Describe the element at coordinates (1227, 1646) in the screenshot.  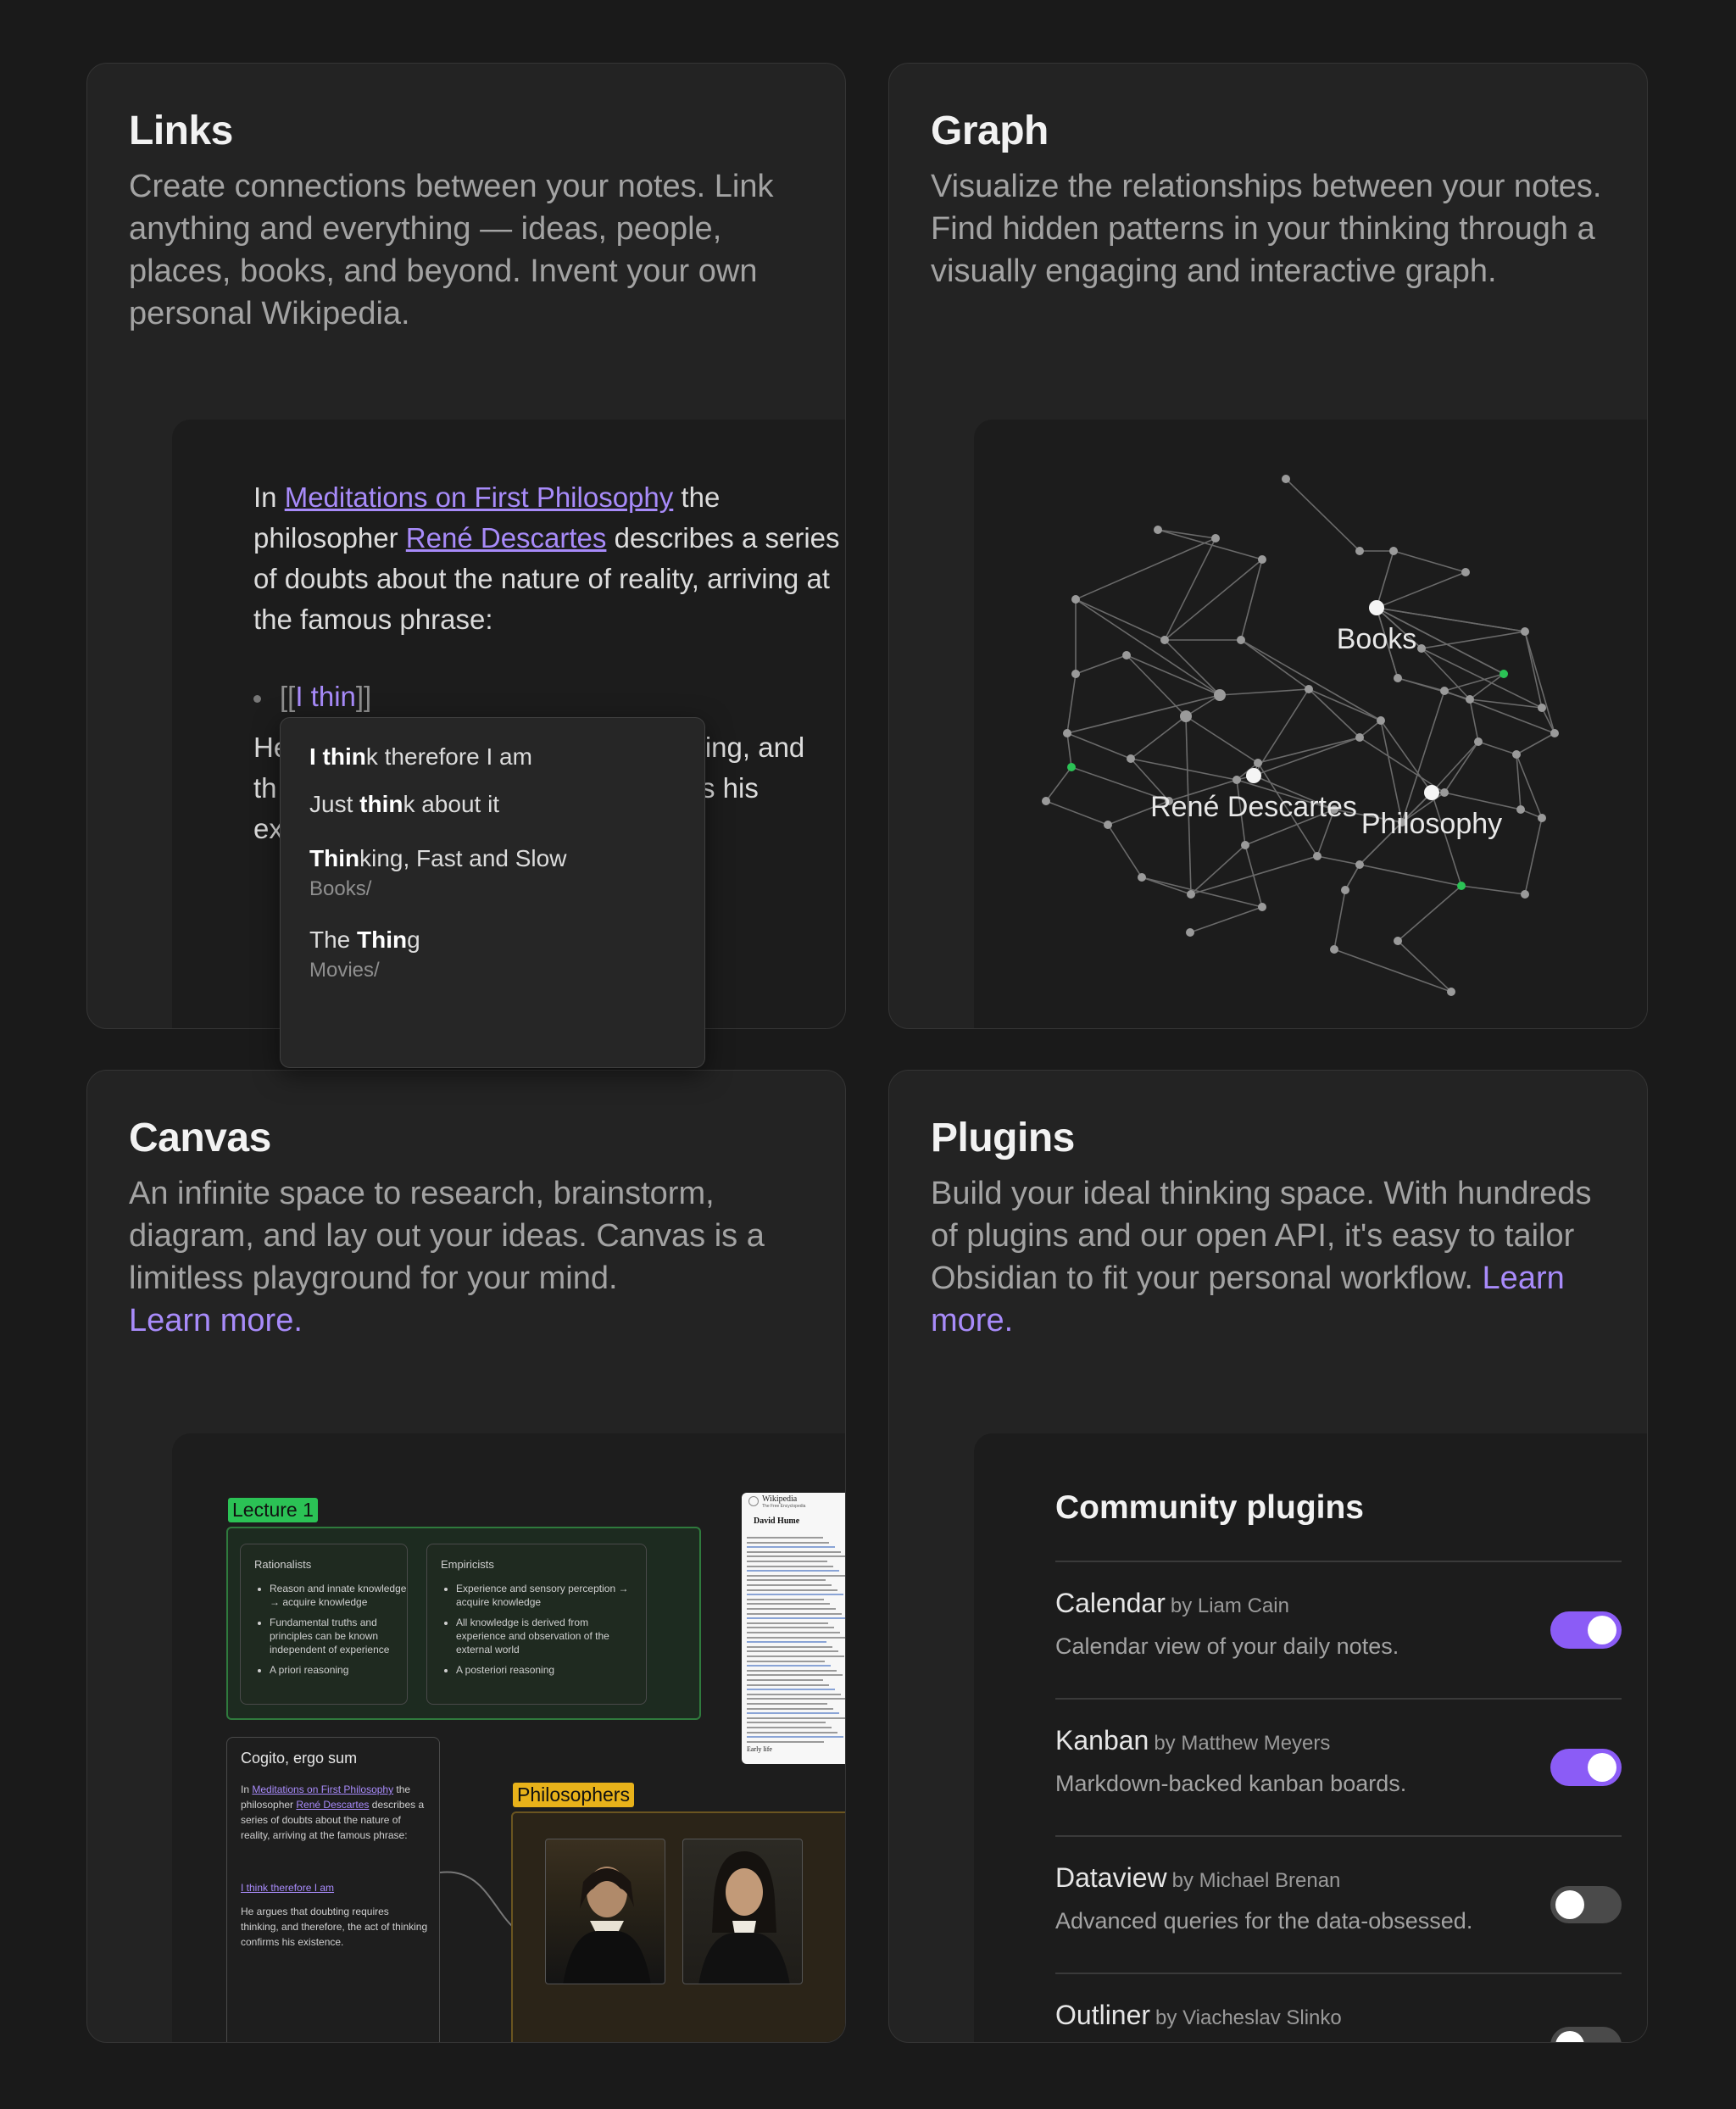
I see `plugin-description: Calendar view of your daily notes.` at that location.